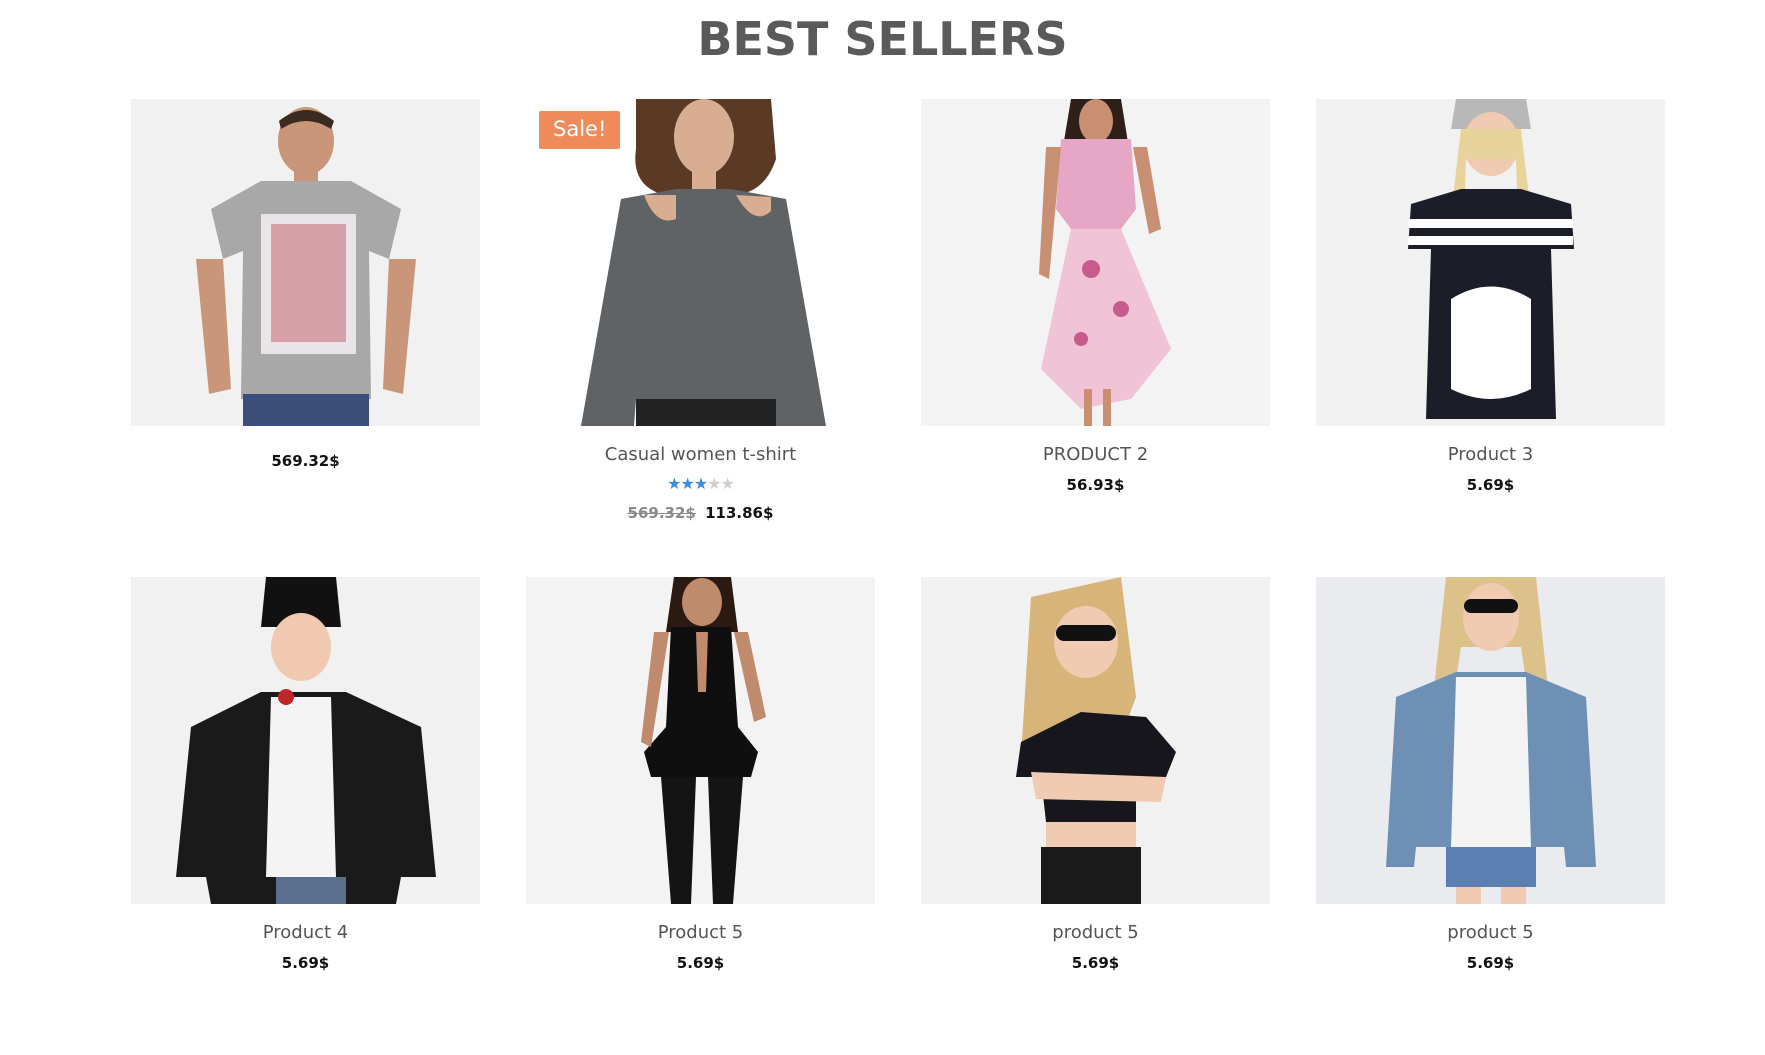 The image size is (1765, 1055). I want to click on woman-black-crop-top-image, so click(1095, 740).